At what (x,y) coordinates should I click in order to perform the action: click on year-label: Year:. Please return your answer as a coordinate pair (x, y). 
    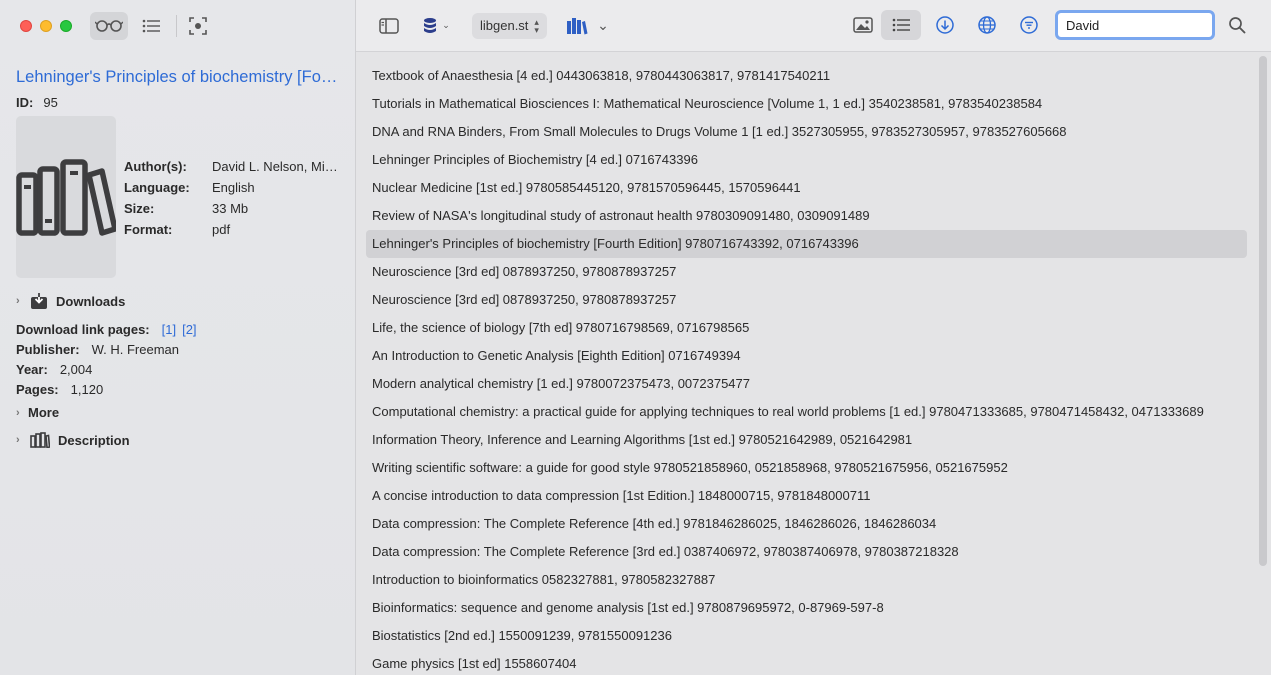
    Looking at the image, I should click on (32, 369).